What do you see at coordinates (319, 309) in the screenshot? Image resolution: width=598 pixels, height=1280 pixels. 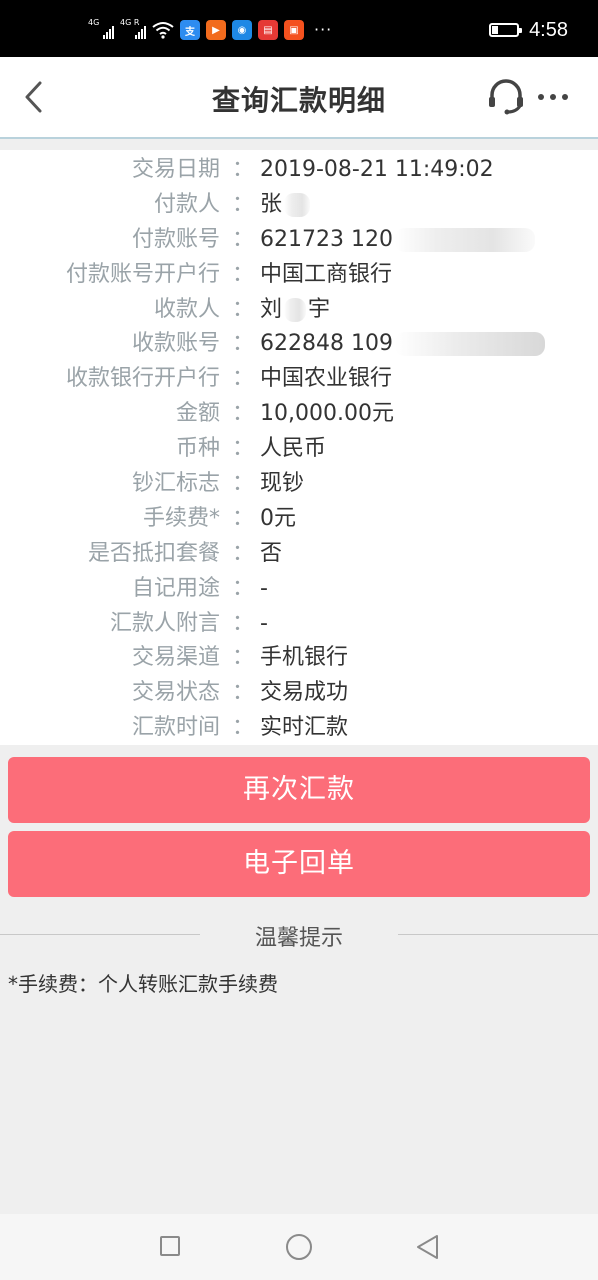 I see `detail-value-tail: 宇` at bounding box center [319, 309].